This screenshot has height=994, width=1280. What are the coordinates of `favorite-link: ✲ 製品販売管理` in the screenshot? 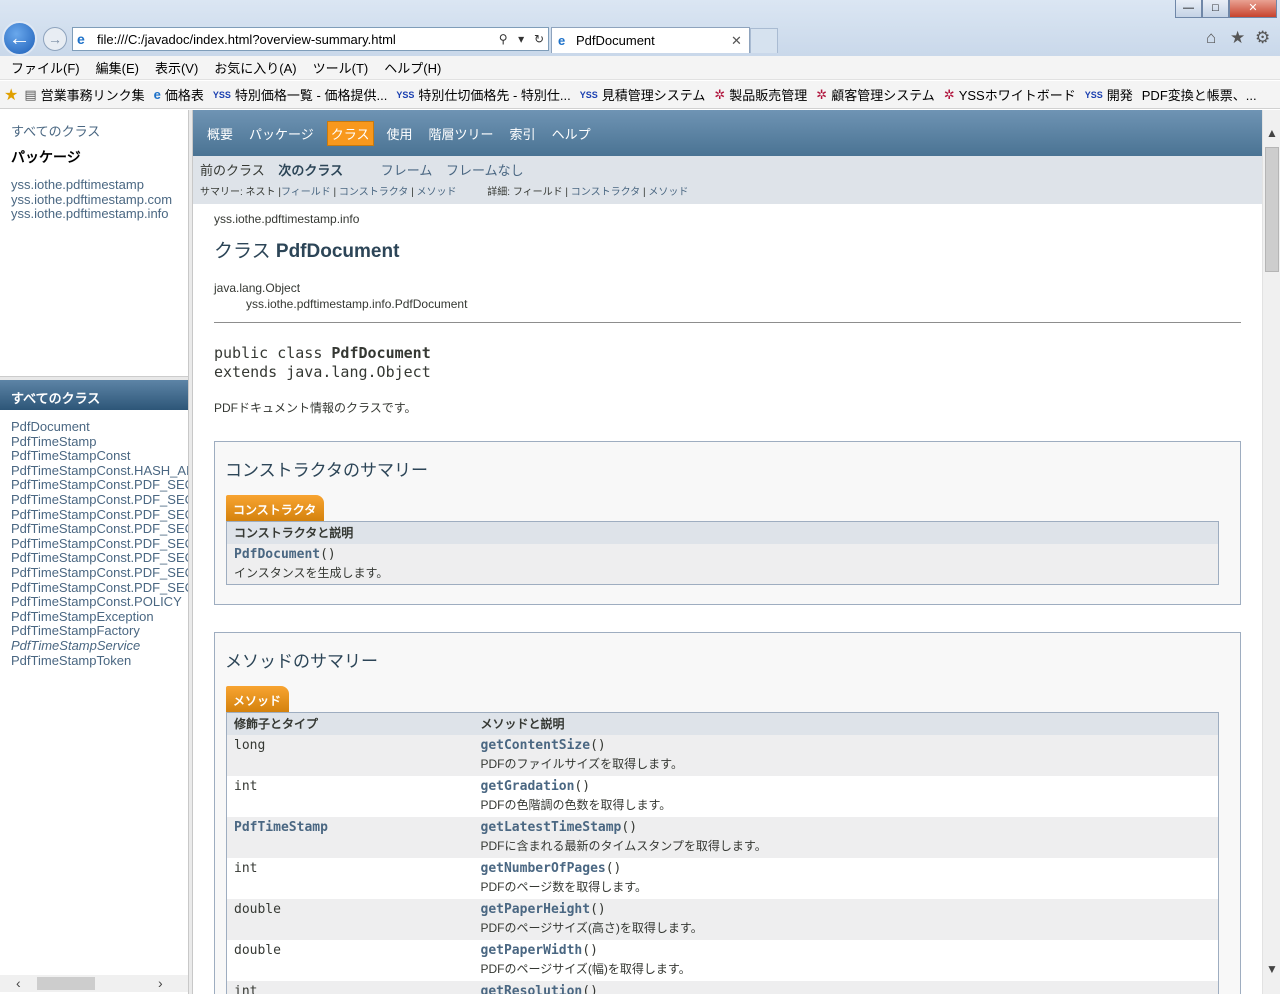 It's located at (760, 94).